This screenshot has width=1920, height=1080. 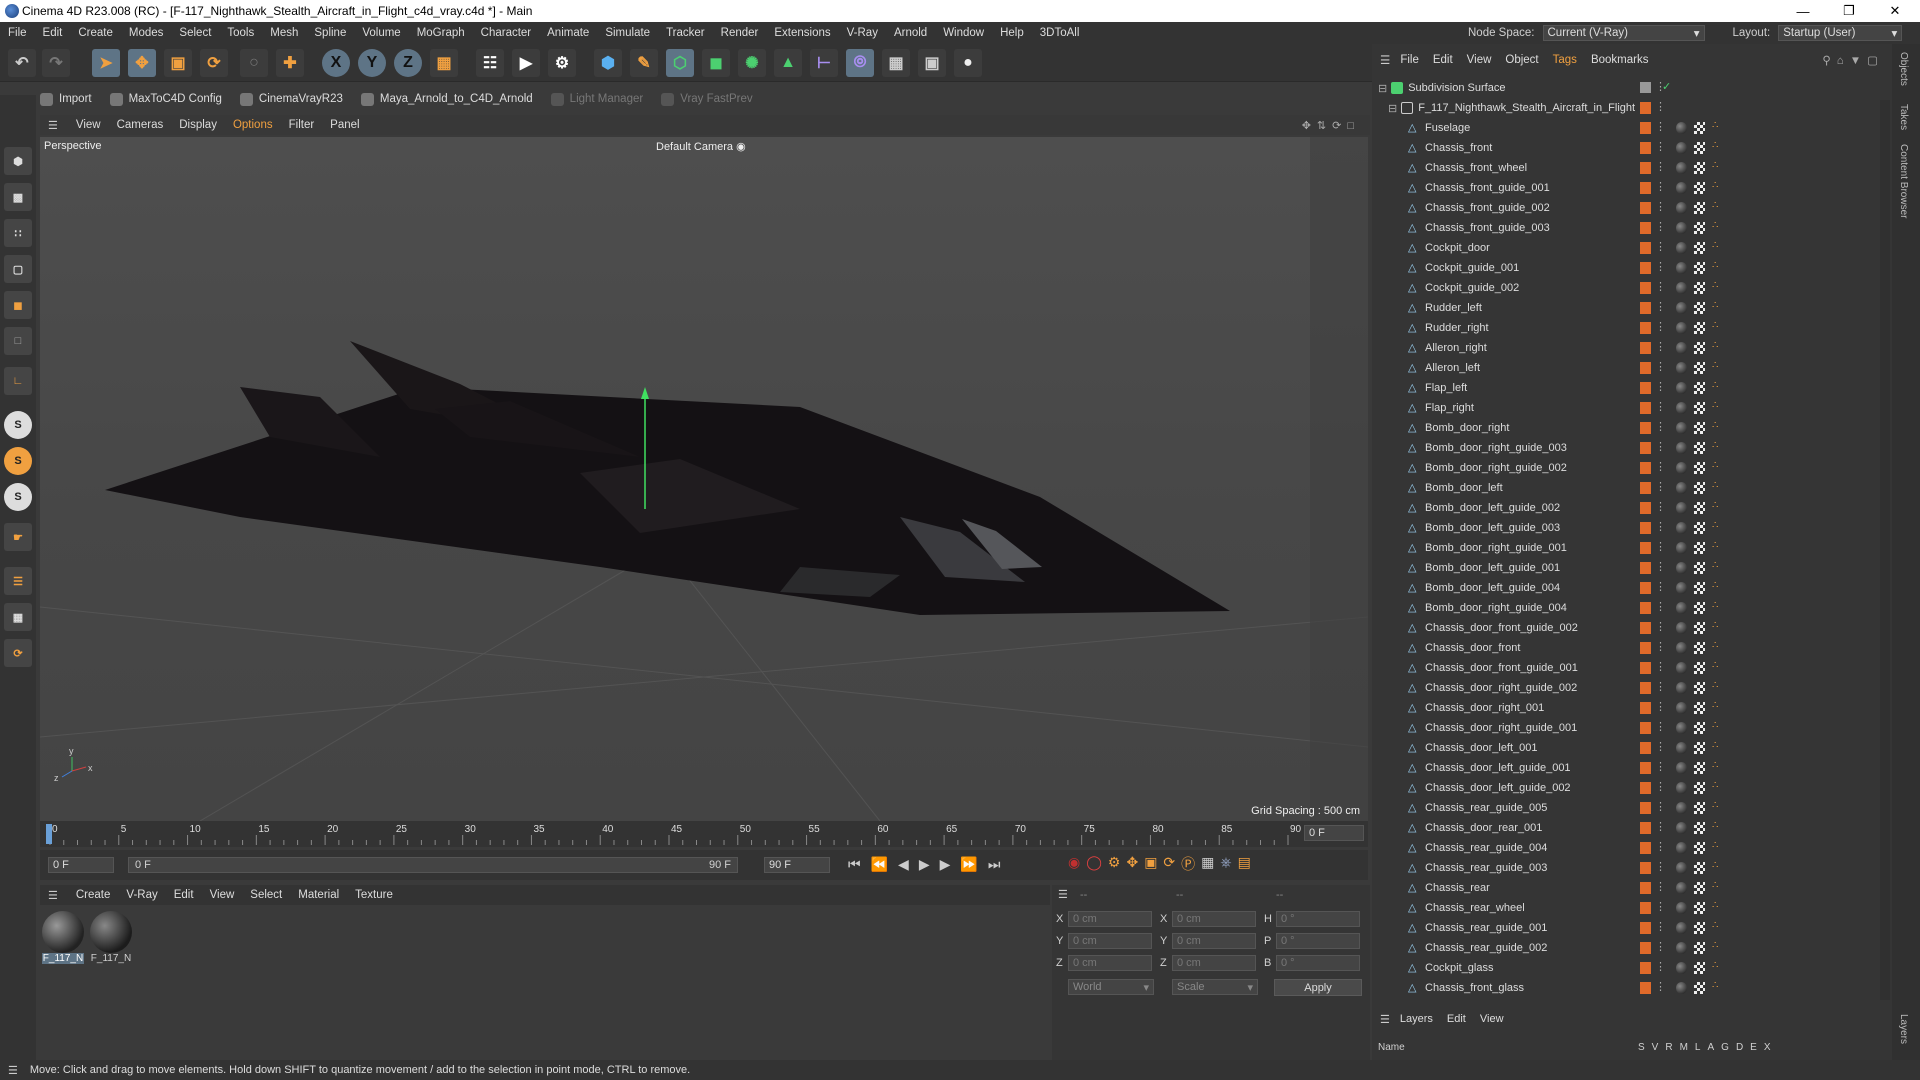 What do you see at coordinates (1803, 11) in the screenshot?
I see `minimize-button: —` at bounding box center [1803, 11].